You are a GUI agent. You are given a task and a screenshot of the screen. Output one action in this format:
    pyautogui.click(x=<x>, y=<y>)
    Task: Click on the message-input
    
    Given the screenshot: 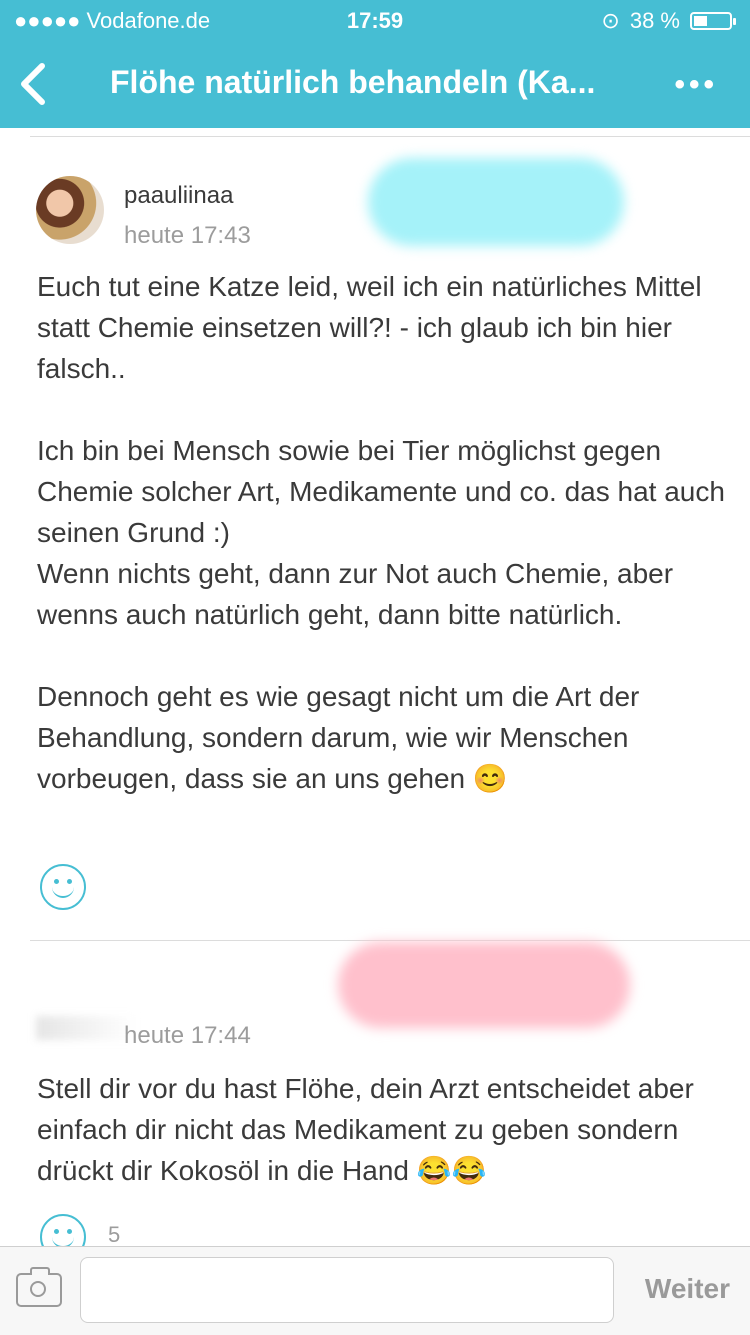 What is the action you would take?
    pyautogui.click(x=347, y=1290)
    